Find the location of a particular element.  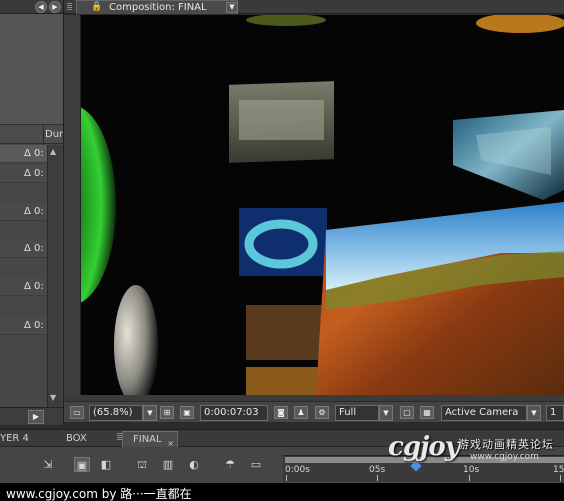

composition-tab-label: Composition: FINAL is located at coordinates (158, 7).